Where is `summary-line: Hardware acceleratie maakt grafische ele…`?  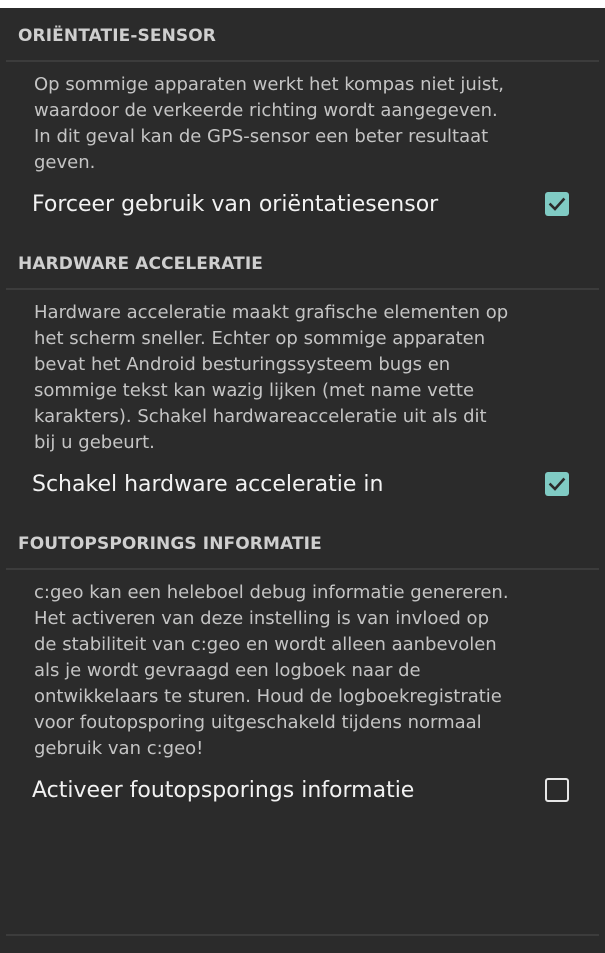 summary-line: Hardware acceleratie maakt grafische ele… is located at coordinates (271, 312).